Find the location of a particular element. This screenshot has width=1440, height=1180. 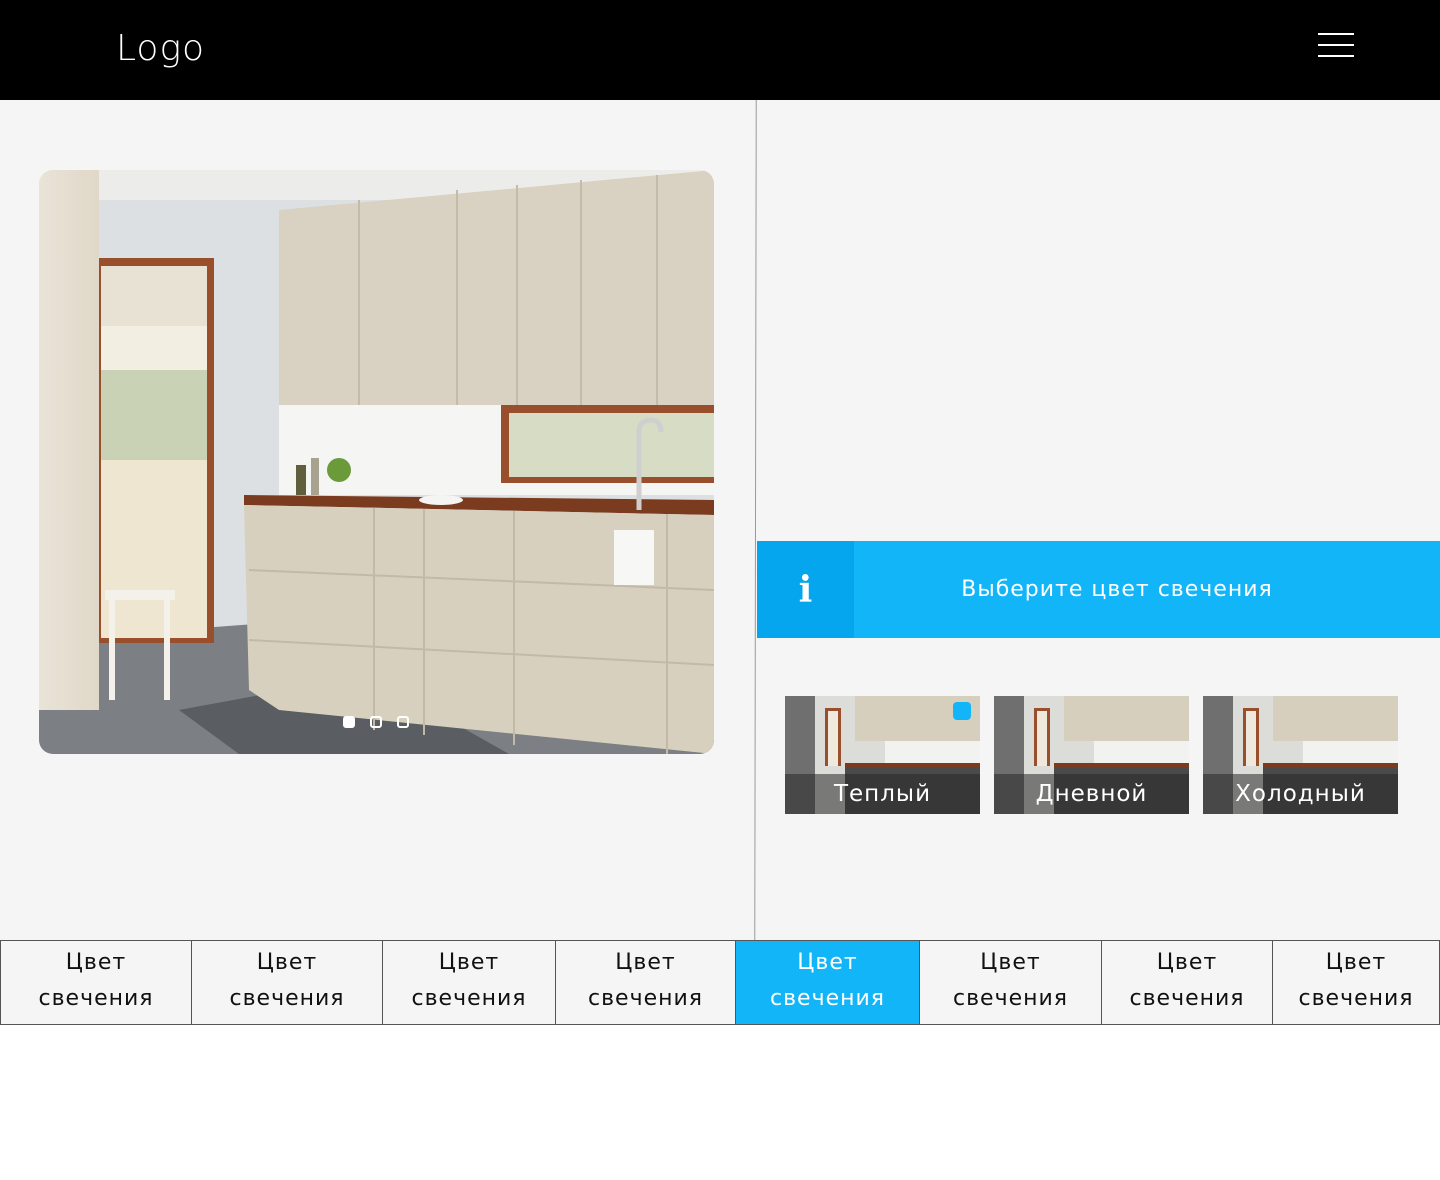

tab-3: Цвет свечения is located at coordinates (469, 982).